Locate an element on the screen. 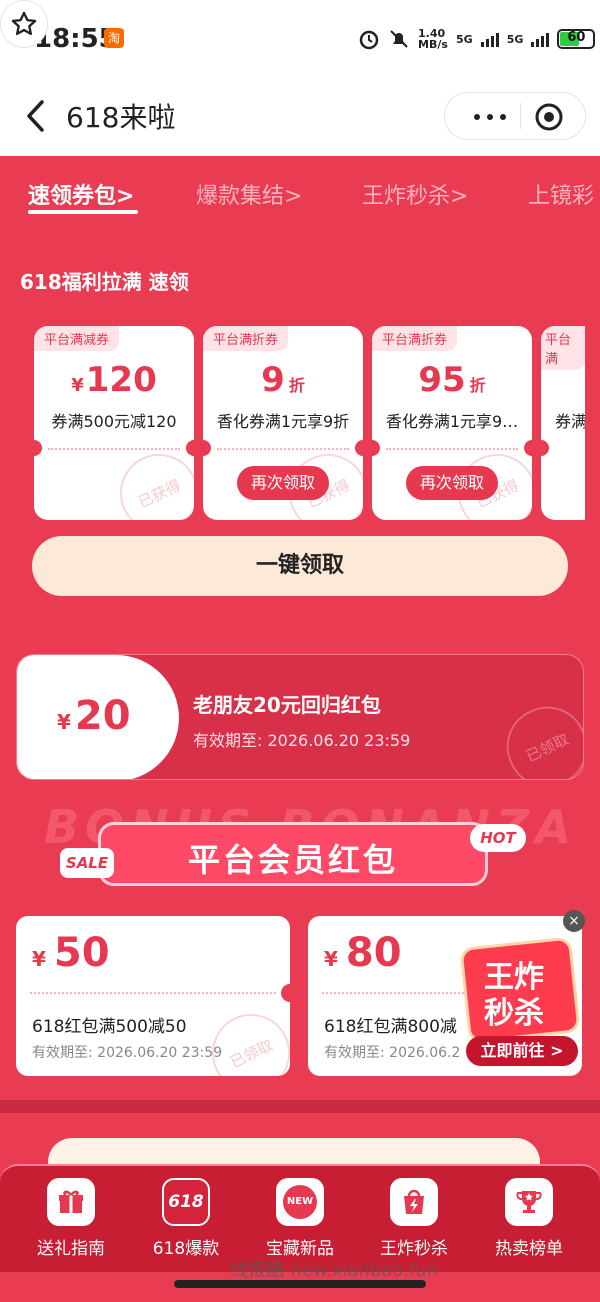 The height and width of the screenshot is (1302, 600). member-banner-title: 平台会员红包 is located at coordinates (292, 860).